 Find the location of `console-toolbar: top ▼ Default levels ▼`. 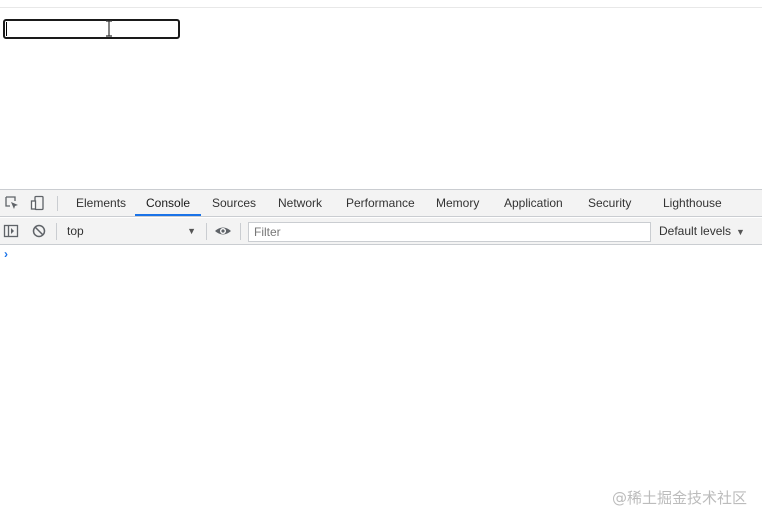

console-toolbar: top ▼ Default levels ▼ is located at coordinates (381, 231).